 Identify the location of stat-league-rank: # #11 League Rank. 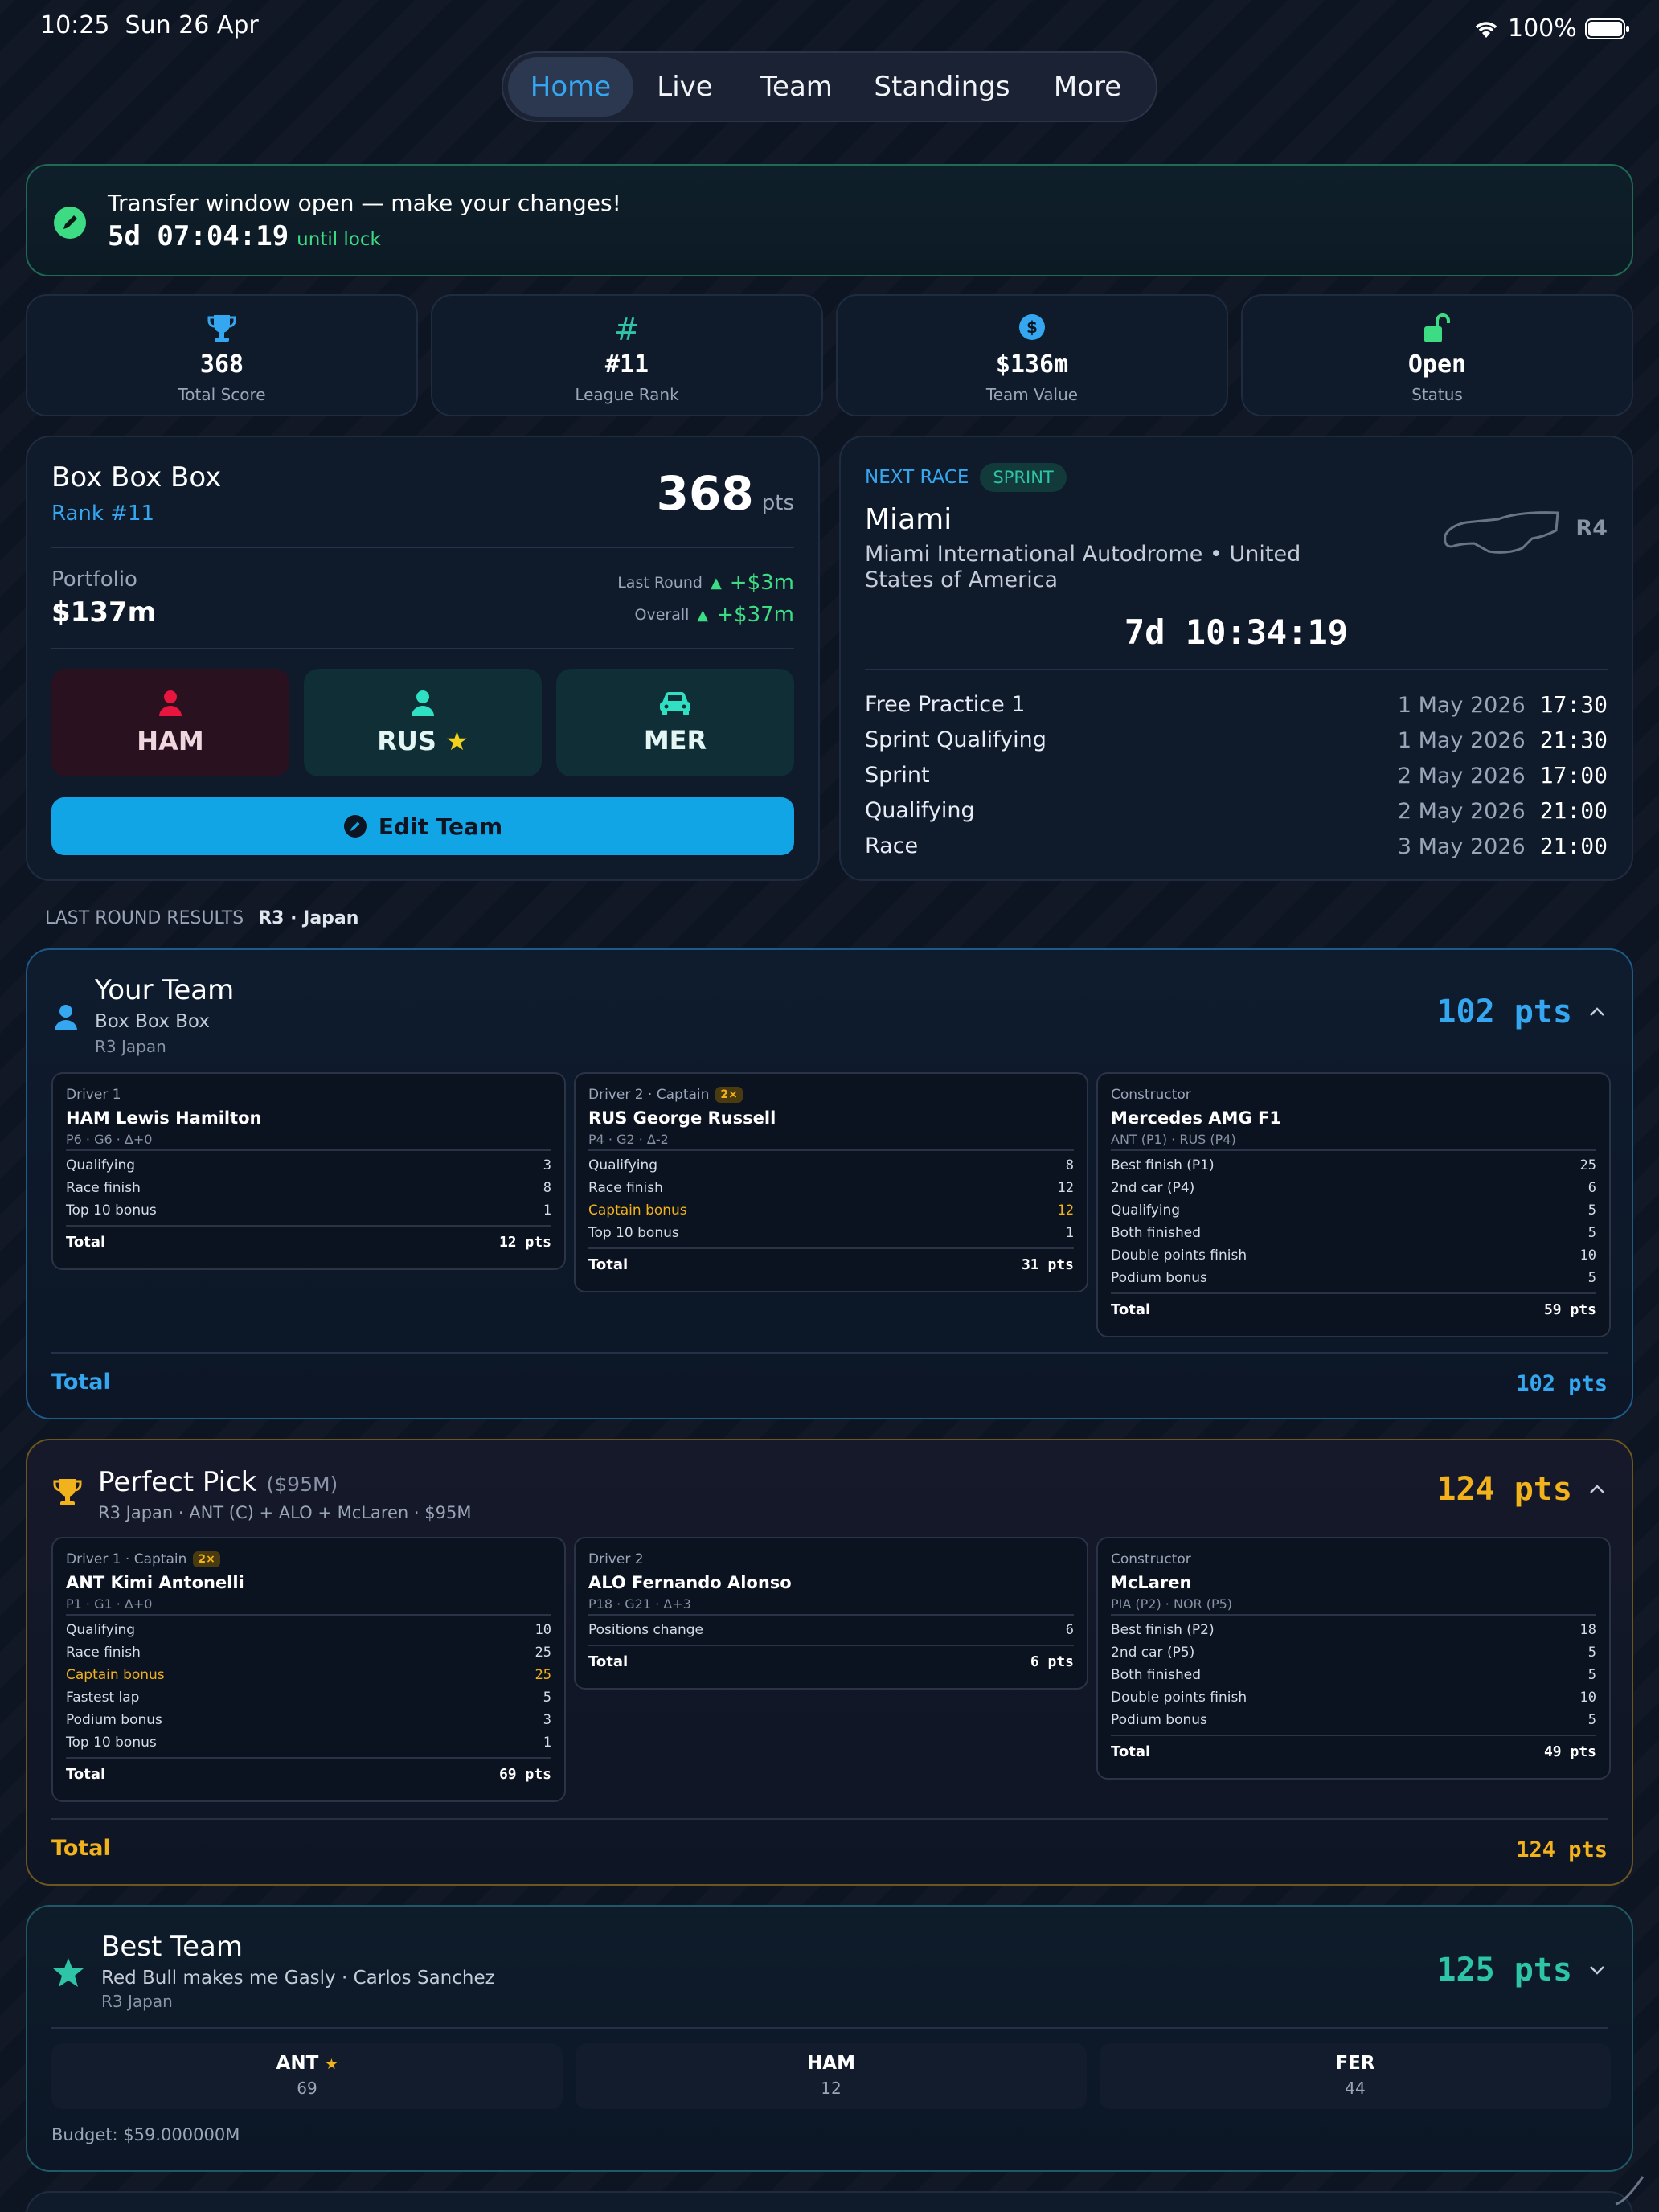
(627, 355).